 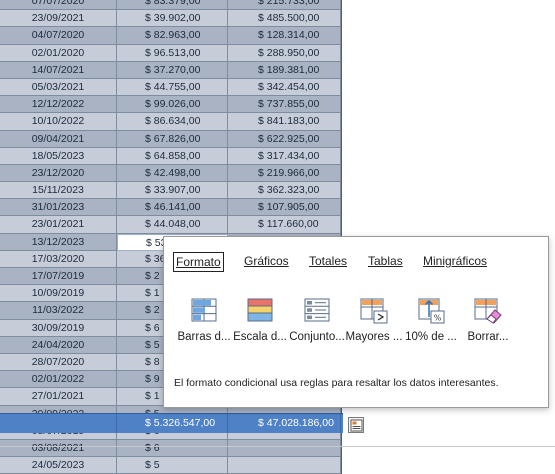 What do you see at coordinates (58, 87) in the screenshot?
I see `date-cell: 05/03/2021` at bounding box center [58, 87].